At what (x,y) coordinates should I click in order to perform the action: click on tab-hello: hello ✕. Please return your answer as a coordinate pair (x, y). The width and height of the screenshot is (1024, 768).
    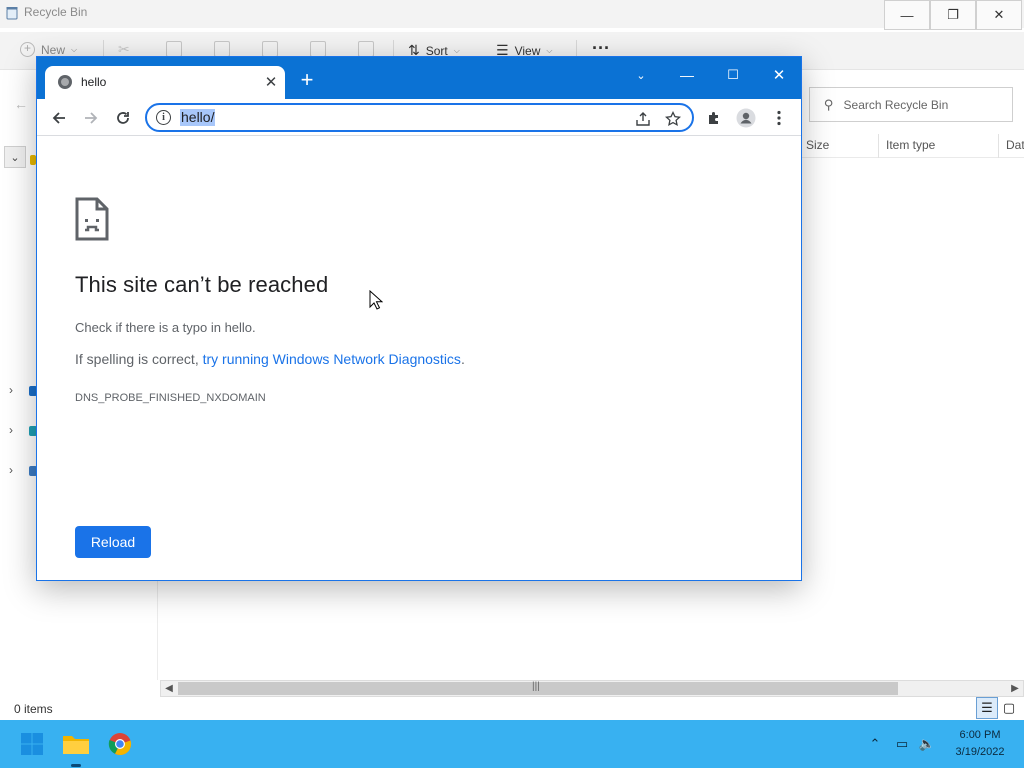
    Looking at the image, I should click on (165, 82).